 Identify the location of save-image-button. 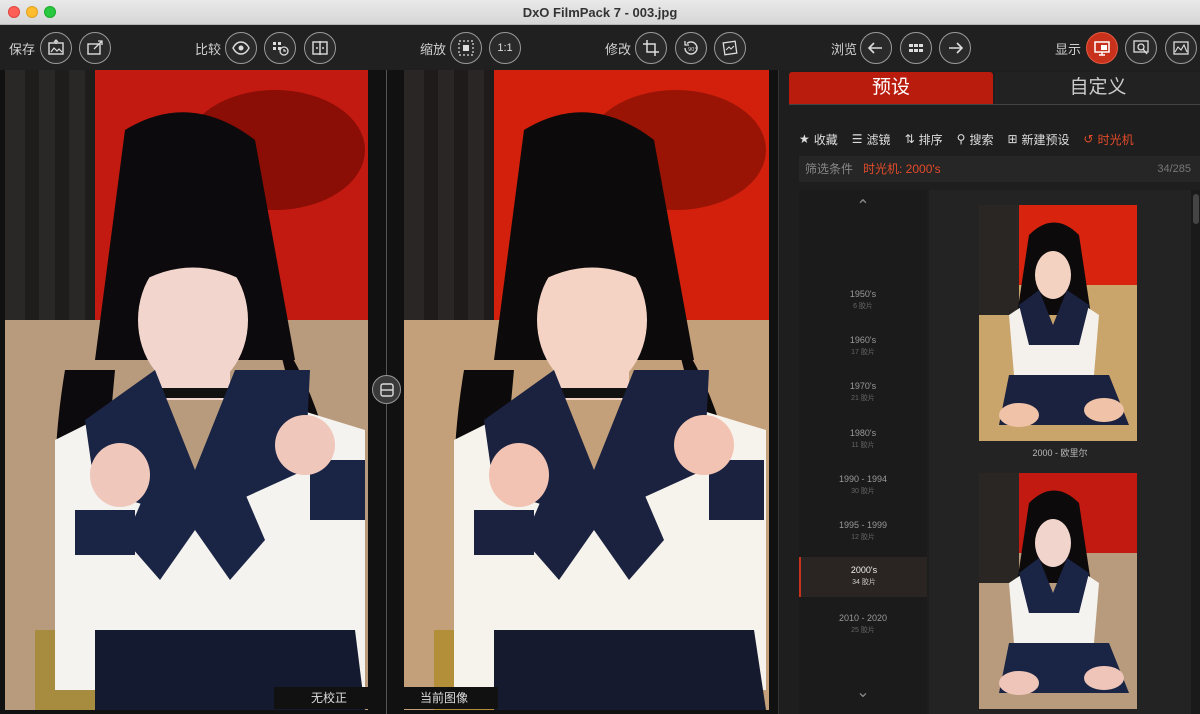
(56, 48).